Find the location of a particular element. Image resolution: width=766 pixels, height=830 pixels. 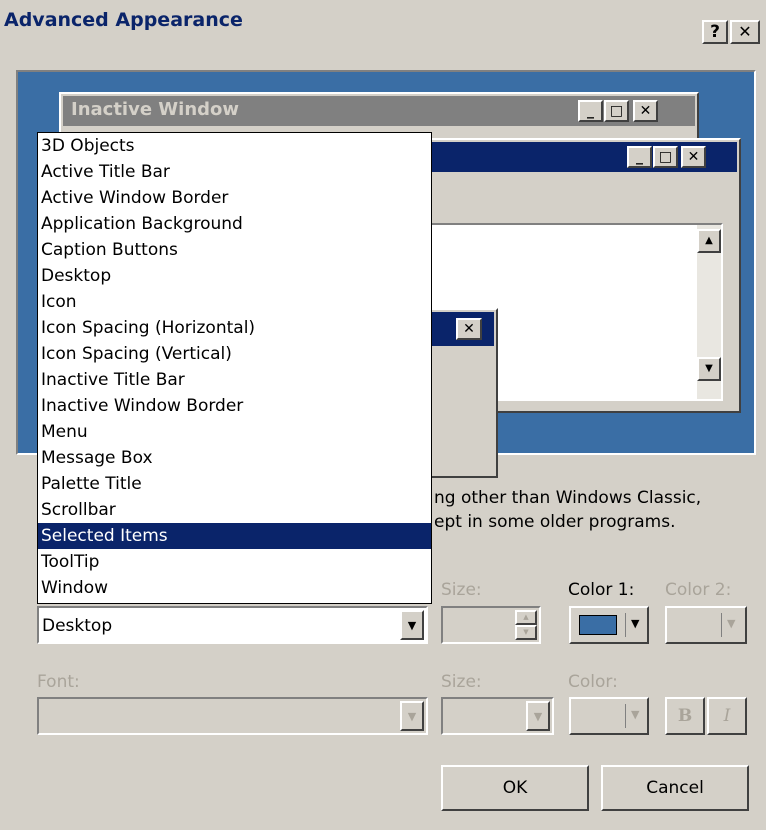

list-item: ToolTip is located at coordinates (234, 562).